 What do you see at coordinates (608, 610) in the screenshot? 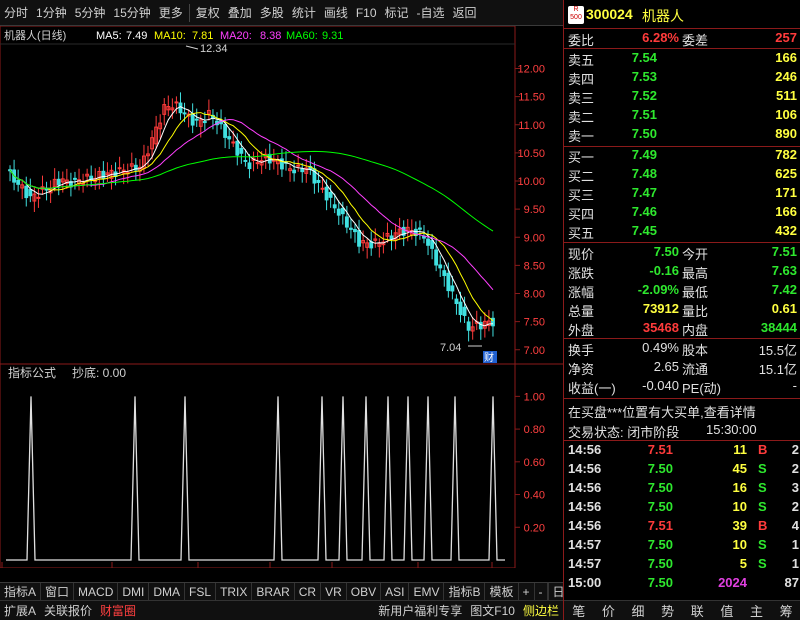
I see `right-tab-1: 价` at bounding box center [608, 610].